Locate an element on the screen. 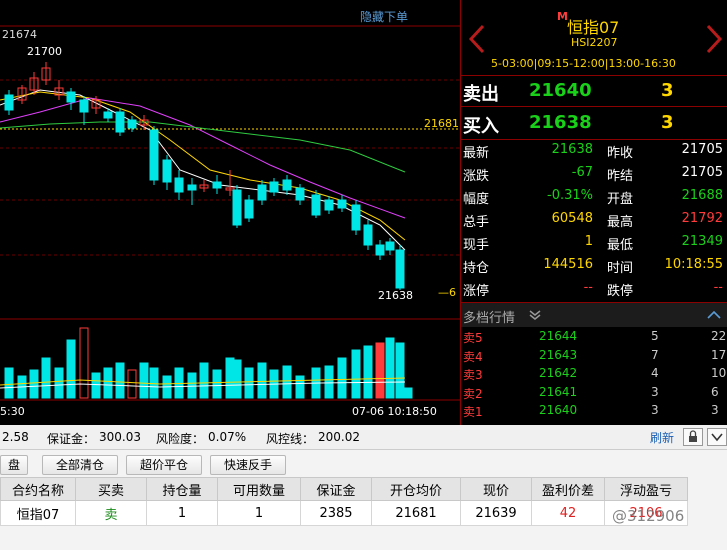  contract-name: 恒指07 is located at coordinates (593, 27).